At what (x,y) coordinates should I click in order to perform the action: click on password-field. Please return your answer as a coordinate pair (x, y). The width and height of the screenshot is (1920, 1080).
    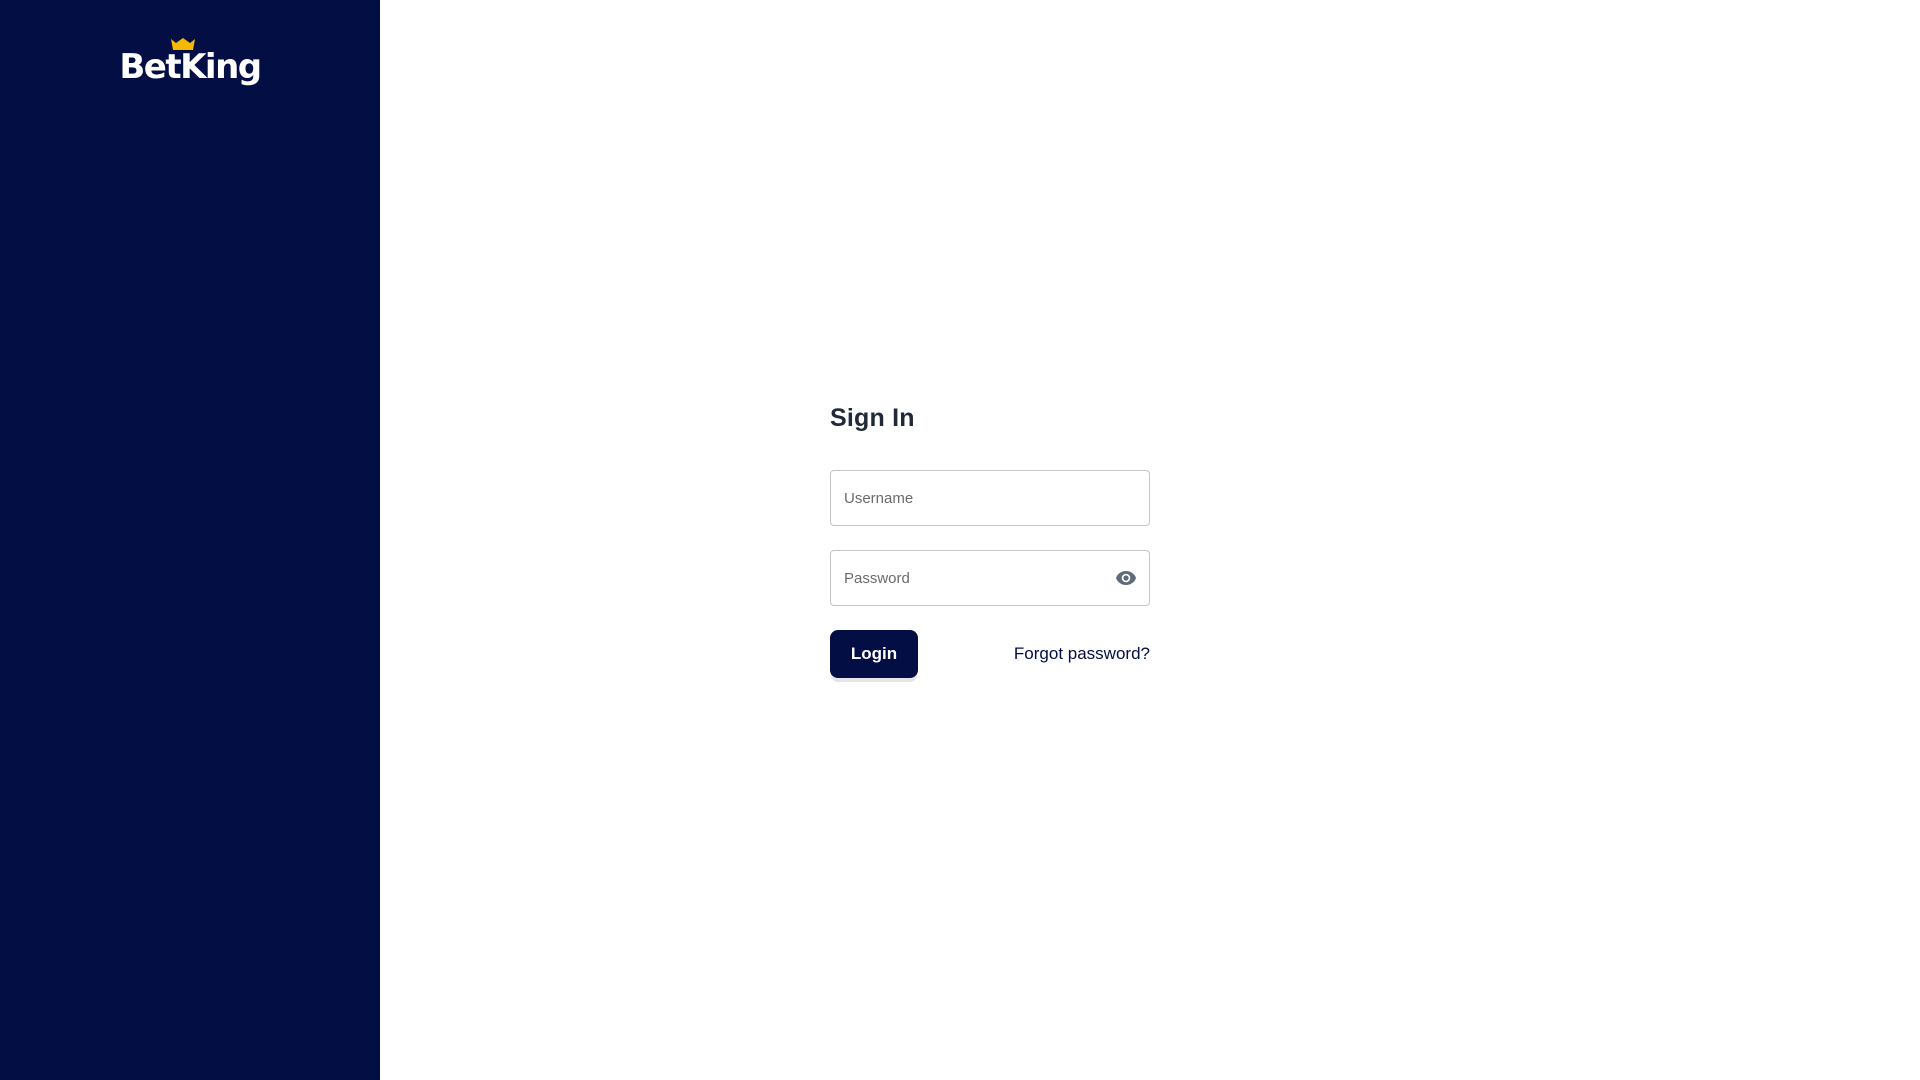
    Looking at the image, I should click on (990, 578).